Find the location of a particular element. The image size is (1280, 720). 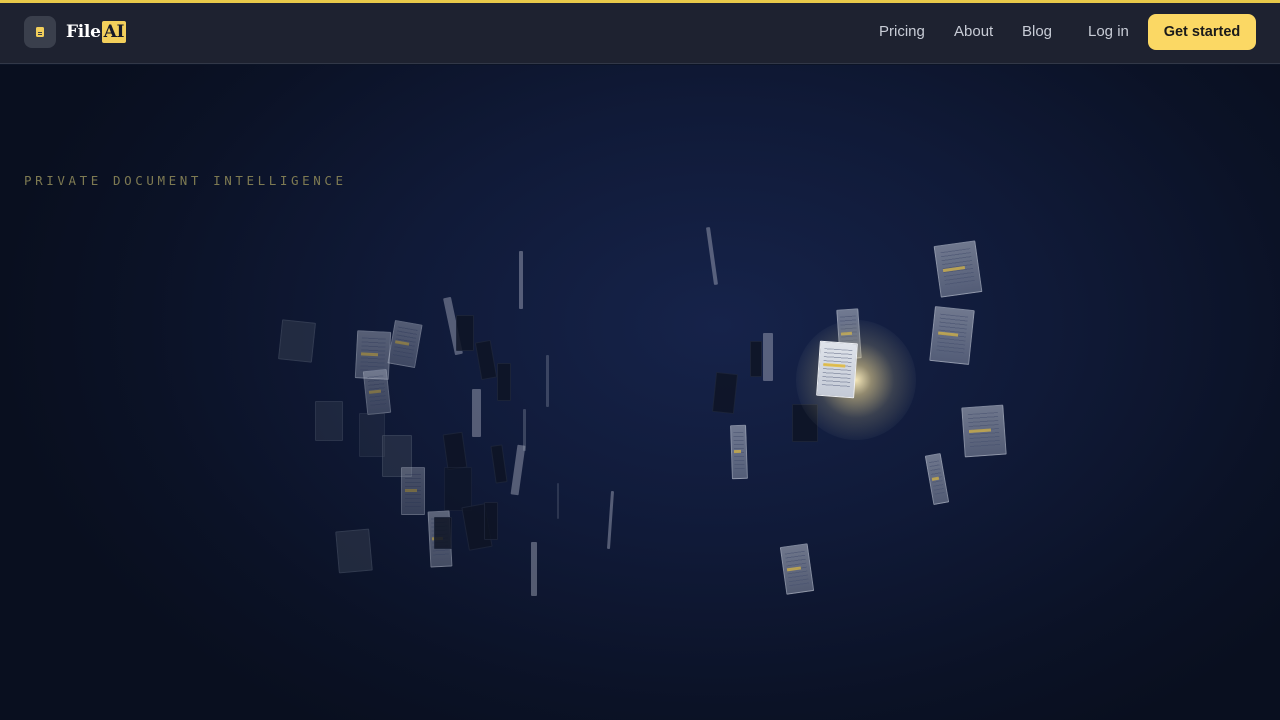

nav-blog-link: Blog is located at coordinates (1037, 32).